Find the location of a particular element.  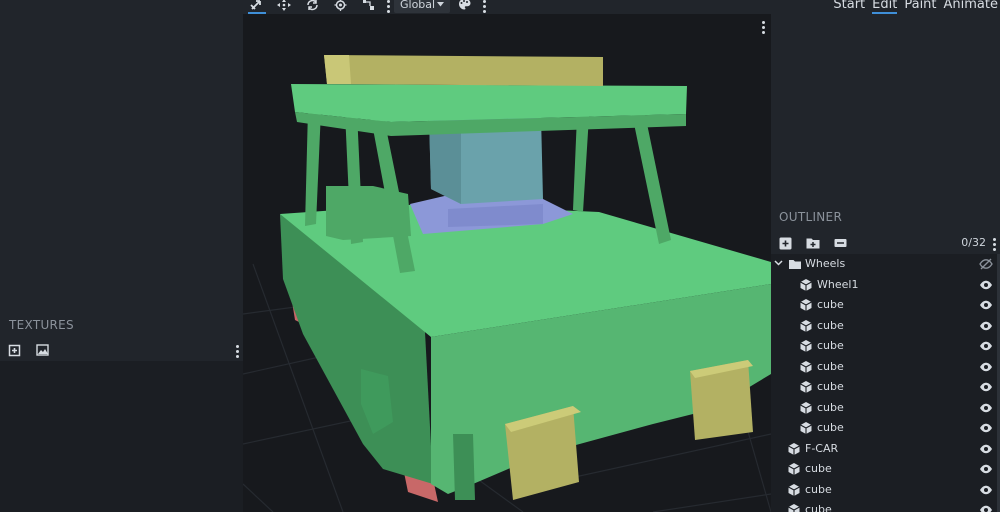

textures-menu-icon is located at coordinates (238, 351).